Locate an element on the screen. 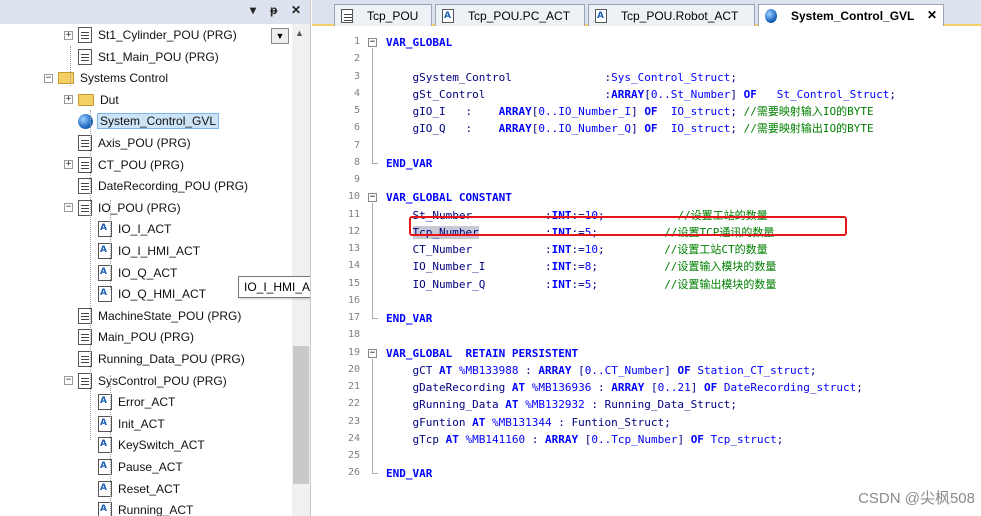 The width and height of the screenshot is (981, 516). tree-item: − Systems Control is located at coordinates (107, 78).